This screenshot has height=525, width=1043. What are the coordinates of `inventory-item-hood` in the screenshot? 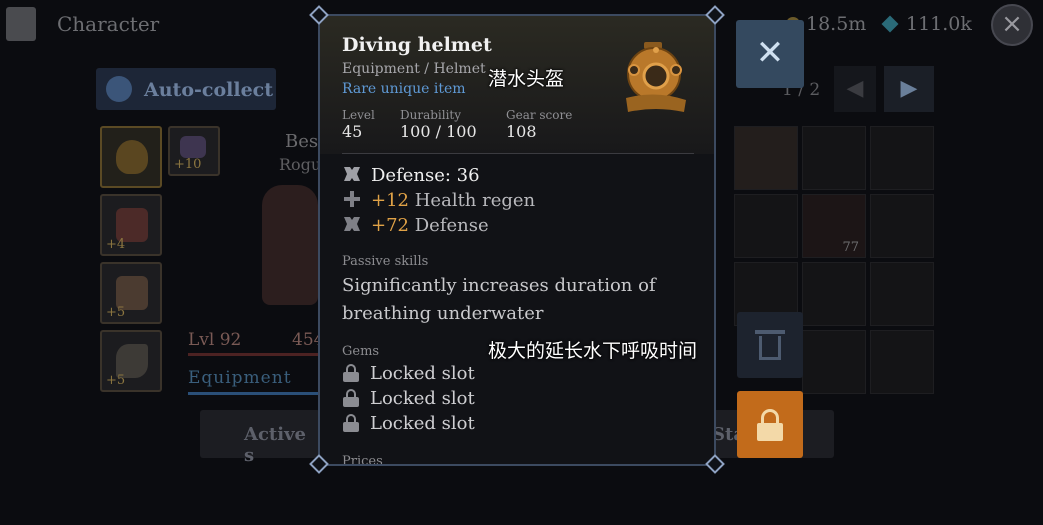 It's located at (834, 158).